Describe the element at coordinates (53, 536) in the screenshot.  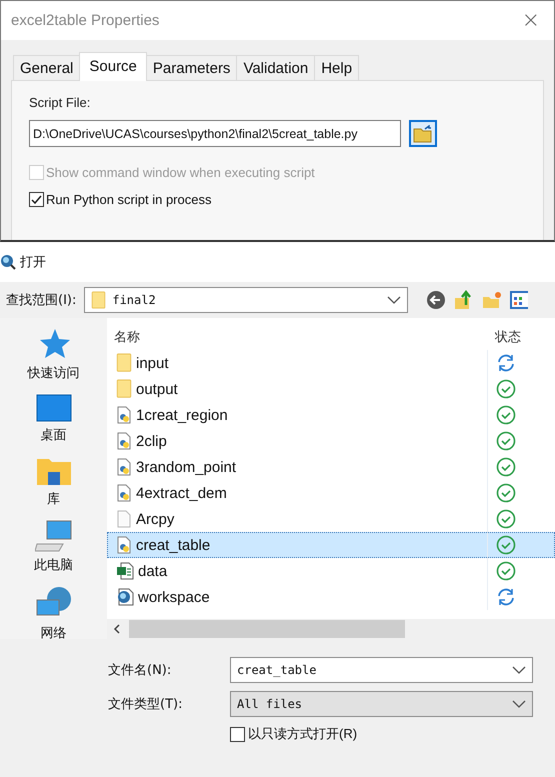
I see `computer-icon` at that location.